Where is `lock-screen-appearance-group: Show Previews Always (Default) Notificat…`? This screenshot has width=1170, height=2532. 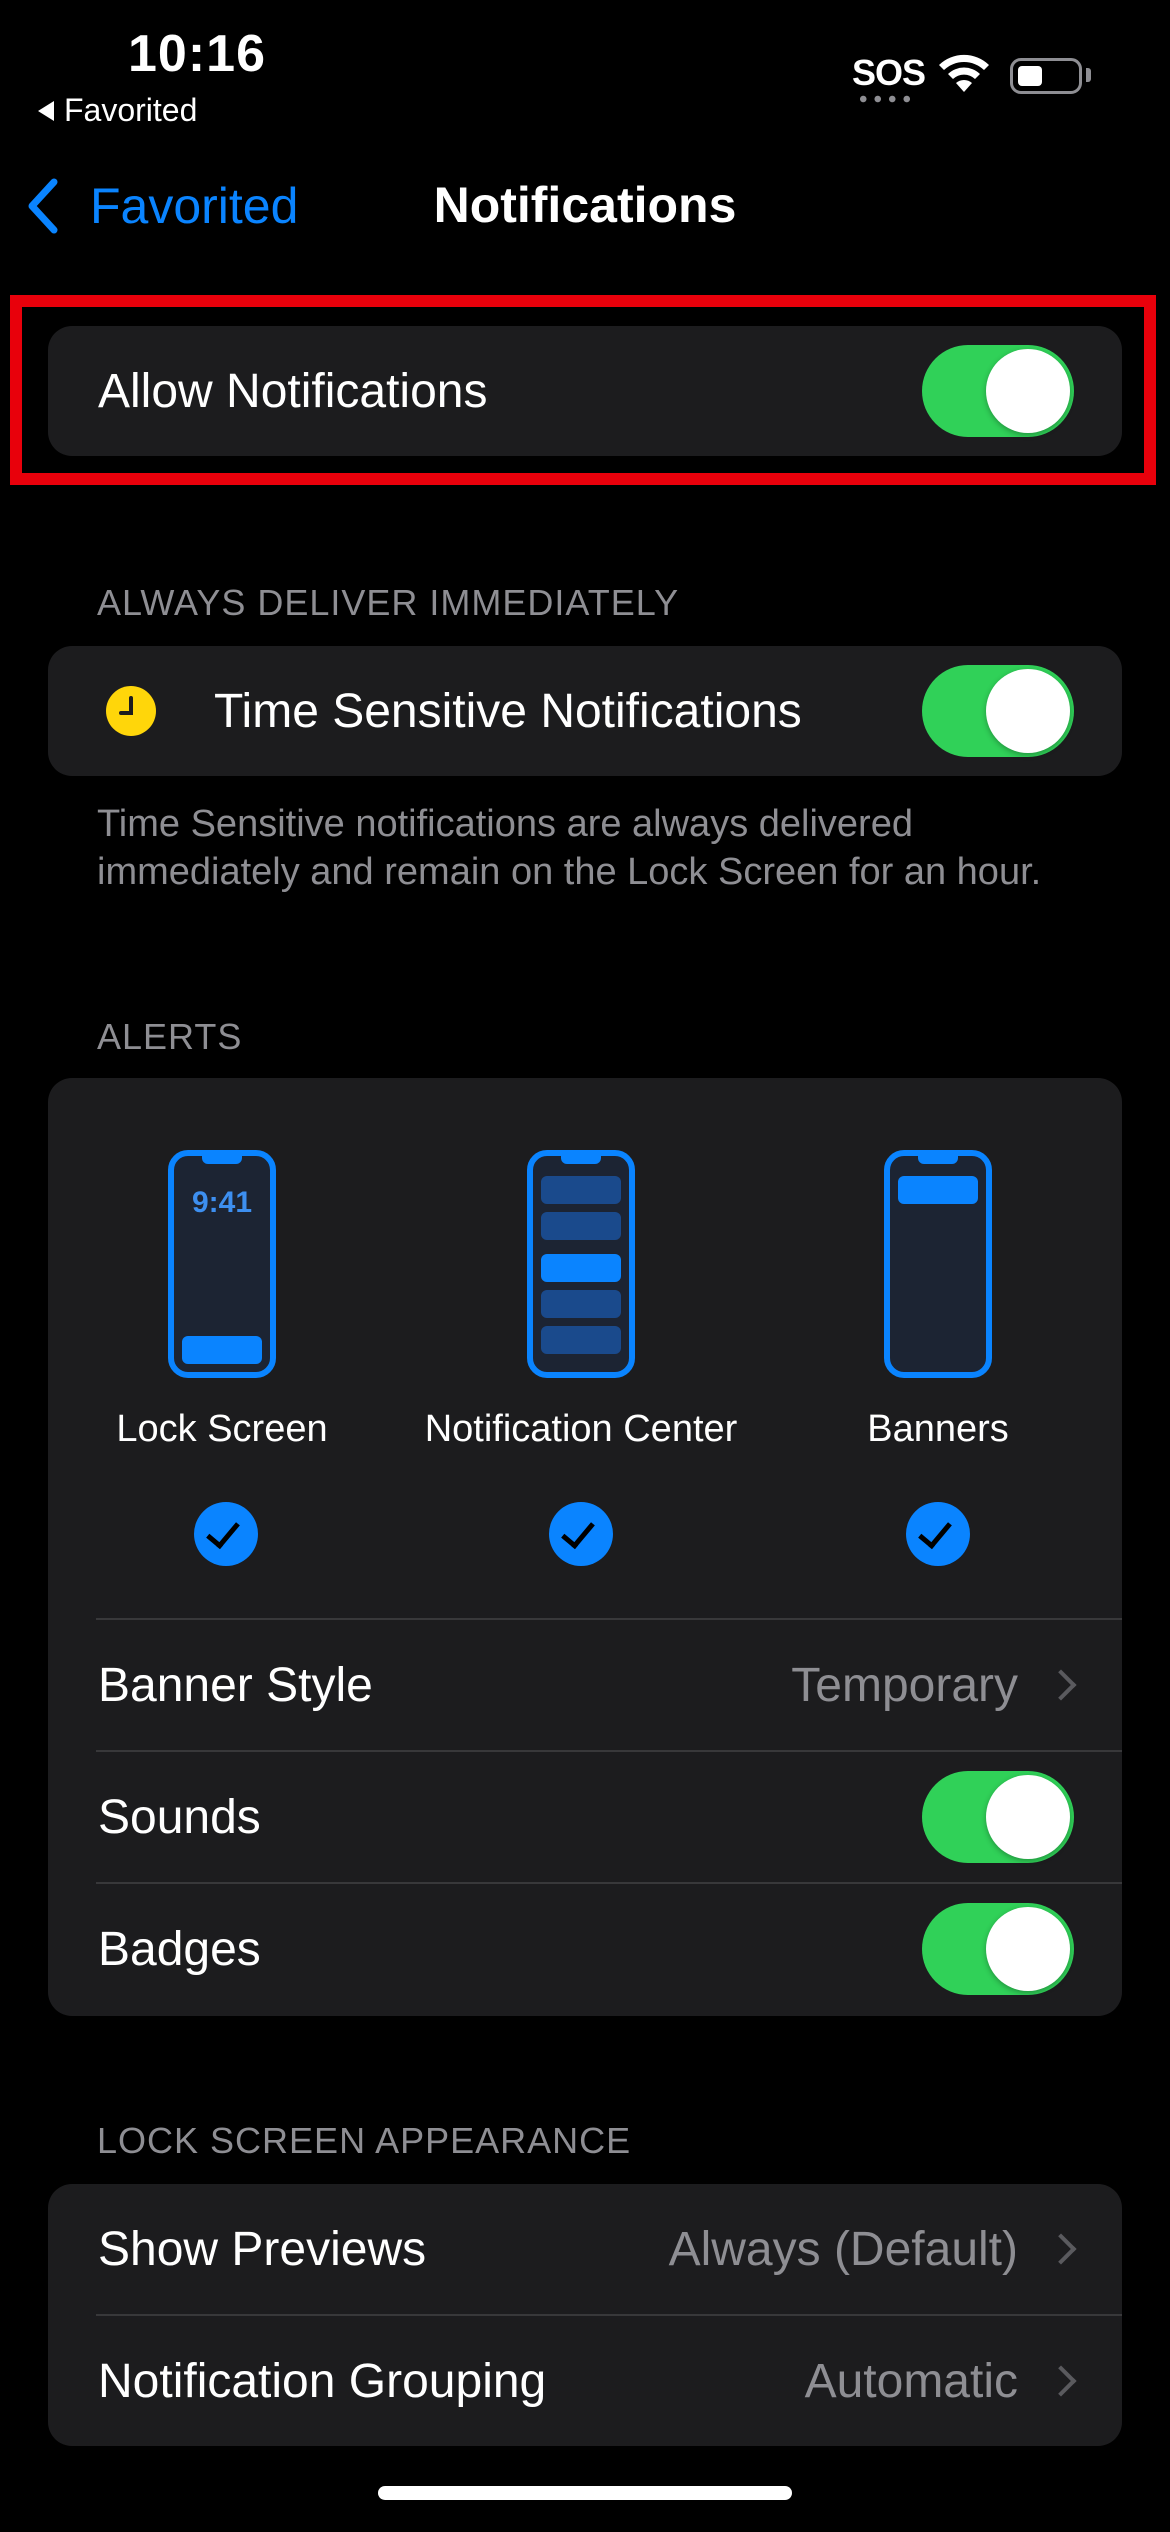 lock-screen-appearance-group: Show Previews Always (Default) Notificat… is located at coordinates (585, 2315).